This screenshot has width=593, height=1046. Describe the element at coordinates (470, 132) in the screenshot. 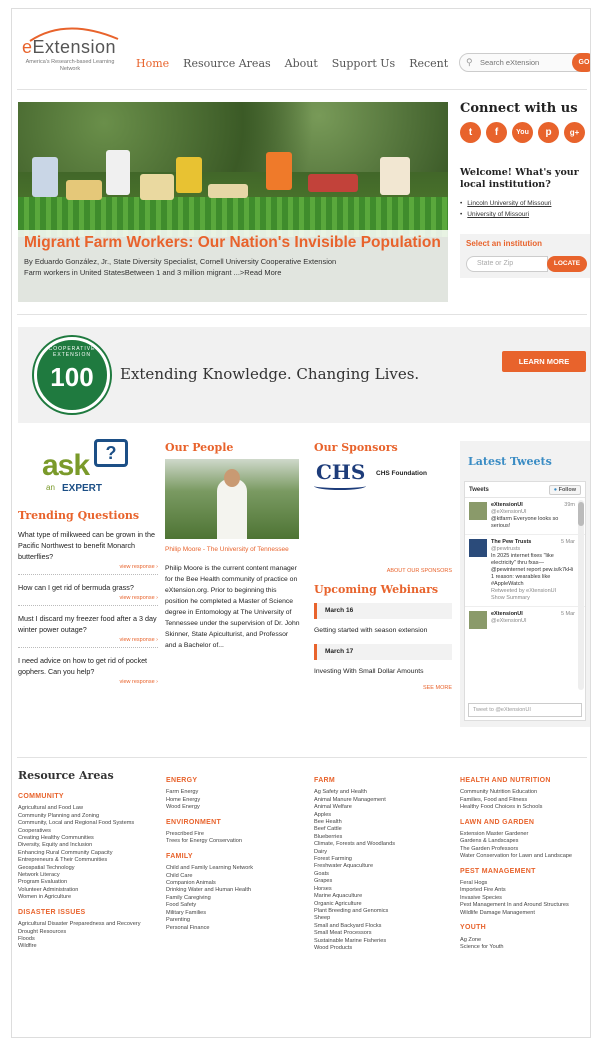

I see `twitter-icon: t` at that location.